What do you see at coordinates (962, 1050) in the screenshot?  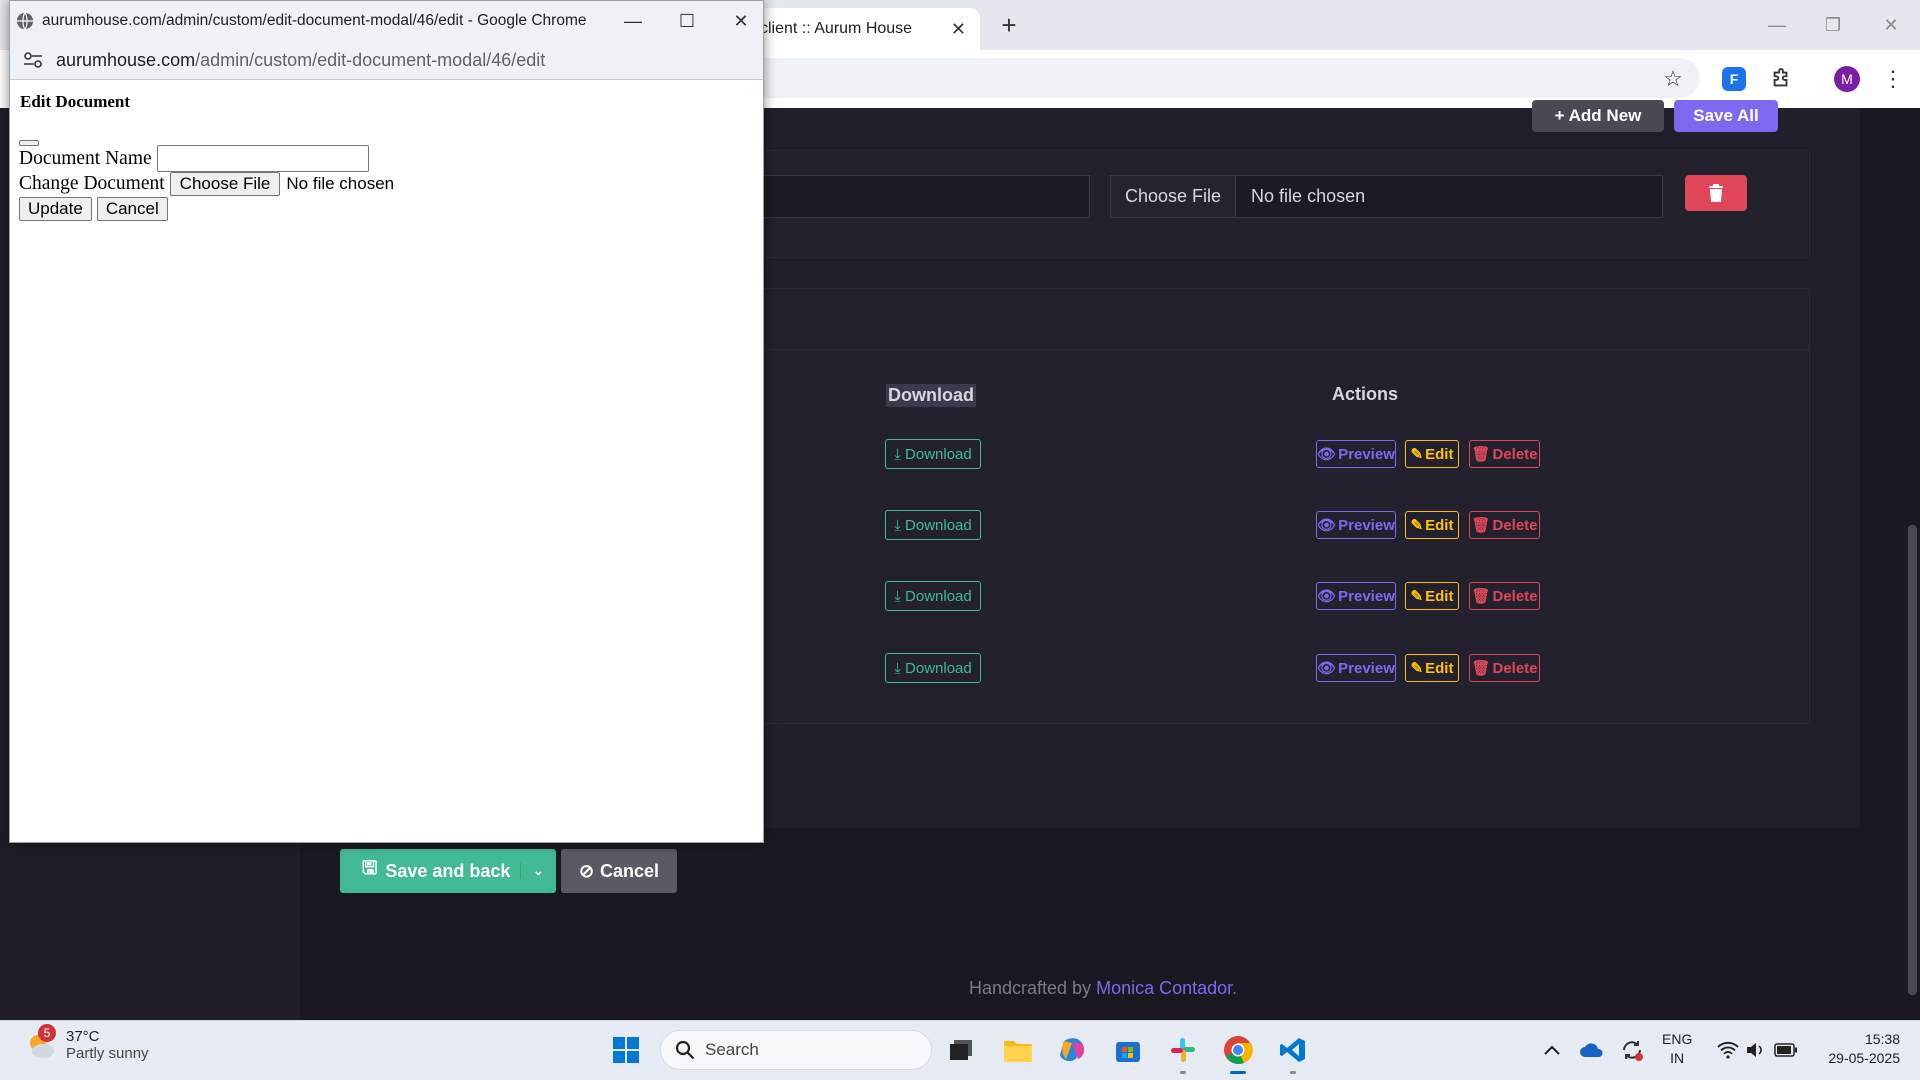 I see `task-view-icon` at bounding box center [962, 1050].